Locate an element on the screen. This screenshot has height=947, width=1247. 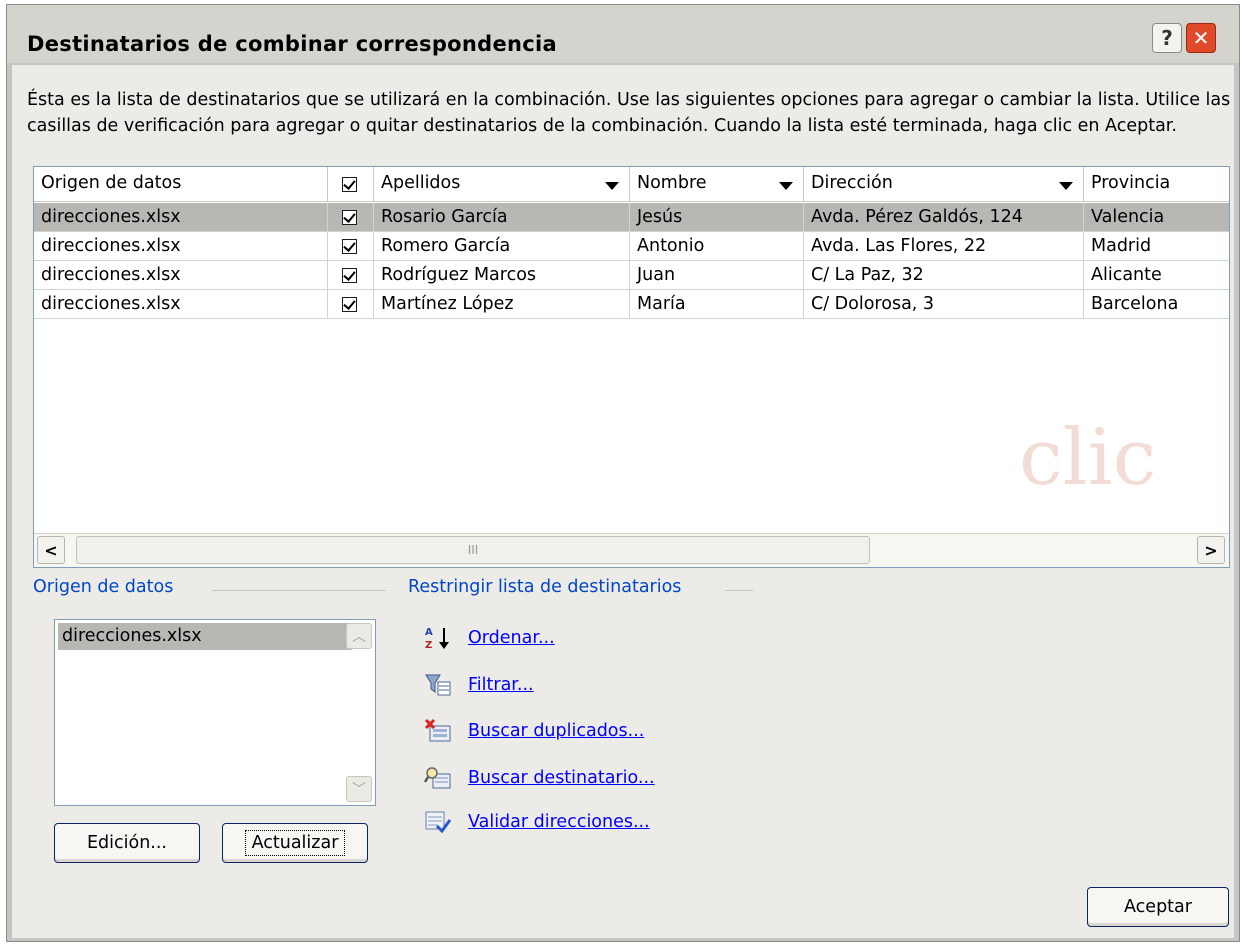
cell-provincia: Madrid is located at coordinates (1156, 246).